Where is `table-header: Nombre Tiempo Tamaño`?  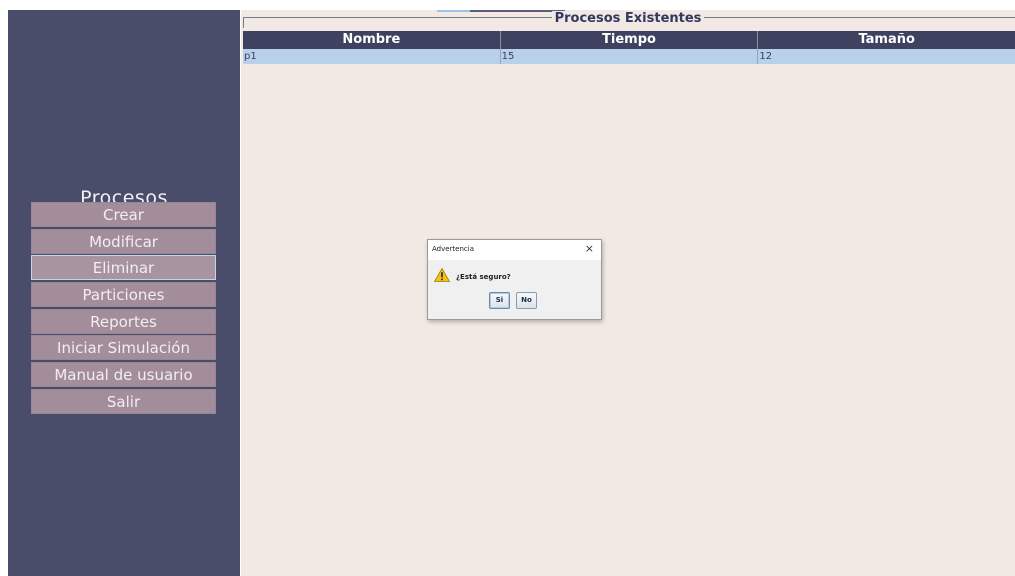 table-header: Nombre Tiempo Tamaño is located at coordinates (629, 40).